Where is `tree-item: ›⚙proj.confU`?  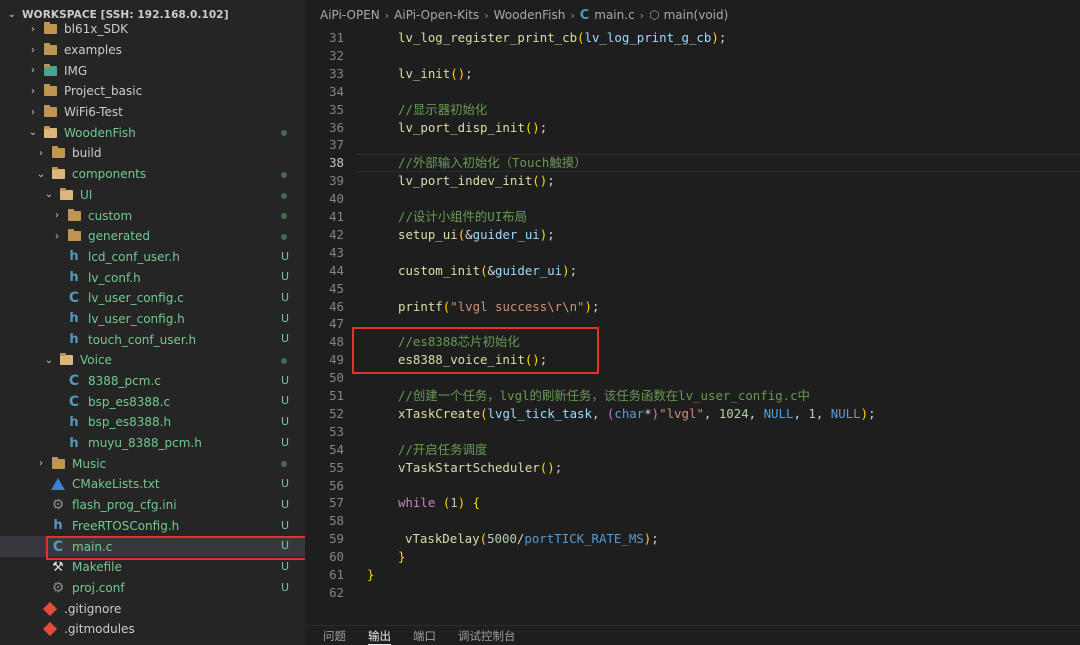
tree-item: ›⚙proj.confU is located at coordinates (152, 588).